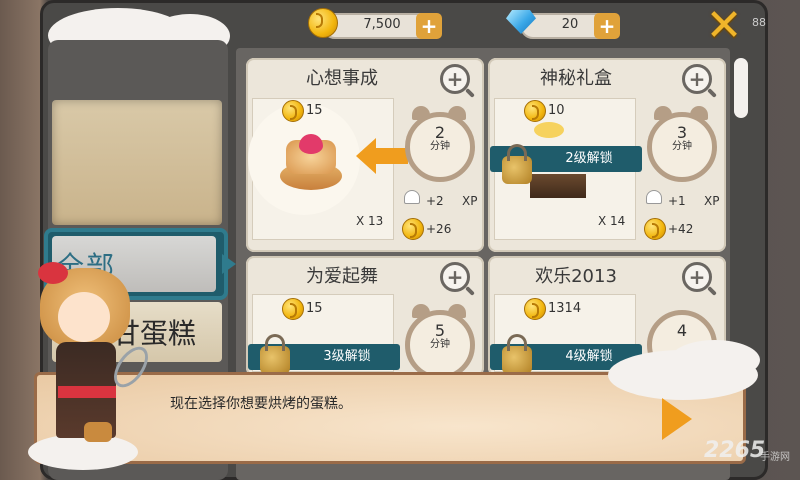 This screenshot has height=480, width=800. What do you see at coordinates (607, 26) in the screenshot?
I see `add-gems-button: +` at bounding box center [607, 26].